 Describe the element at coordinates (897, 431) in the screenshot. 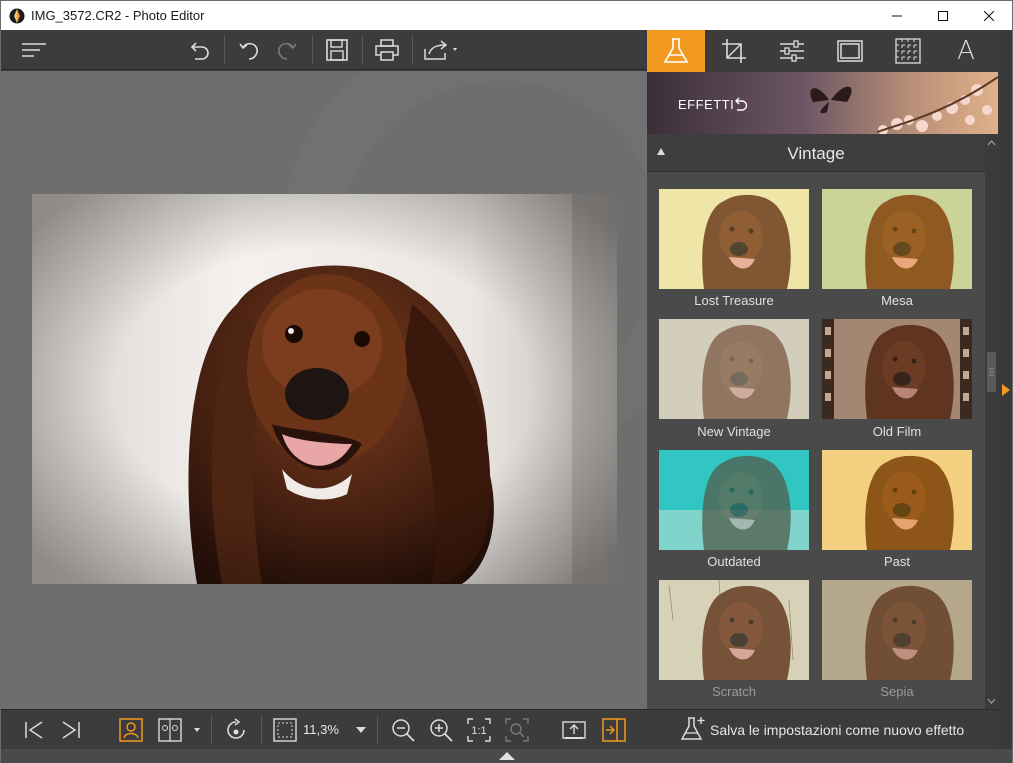

I see `effect-label: Old Film` at that location.